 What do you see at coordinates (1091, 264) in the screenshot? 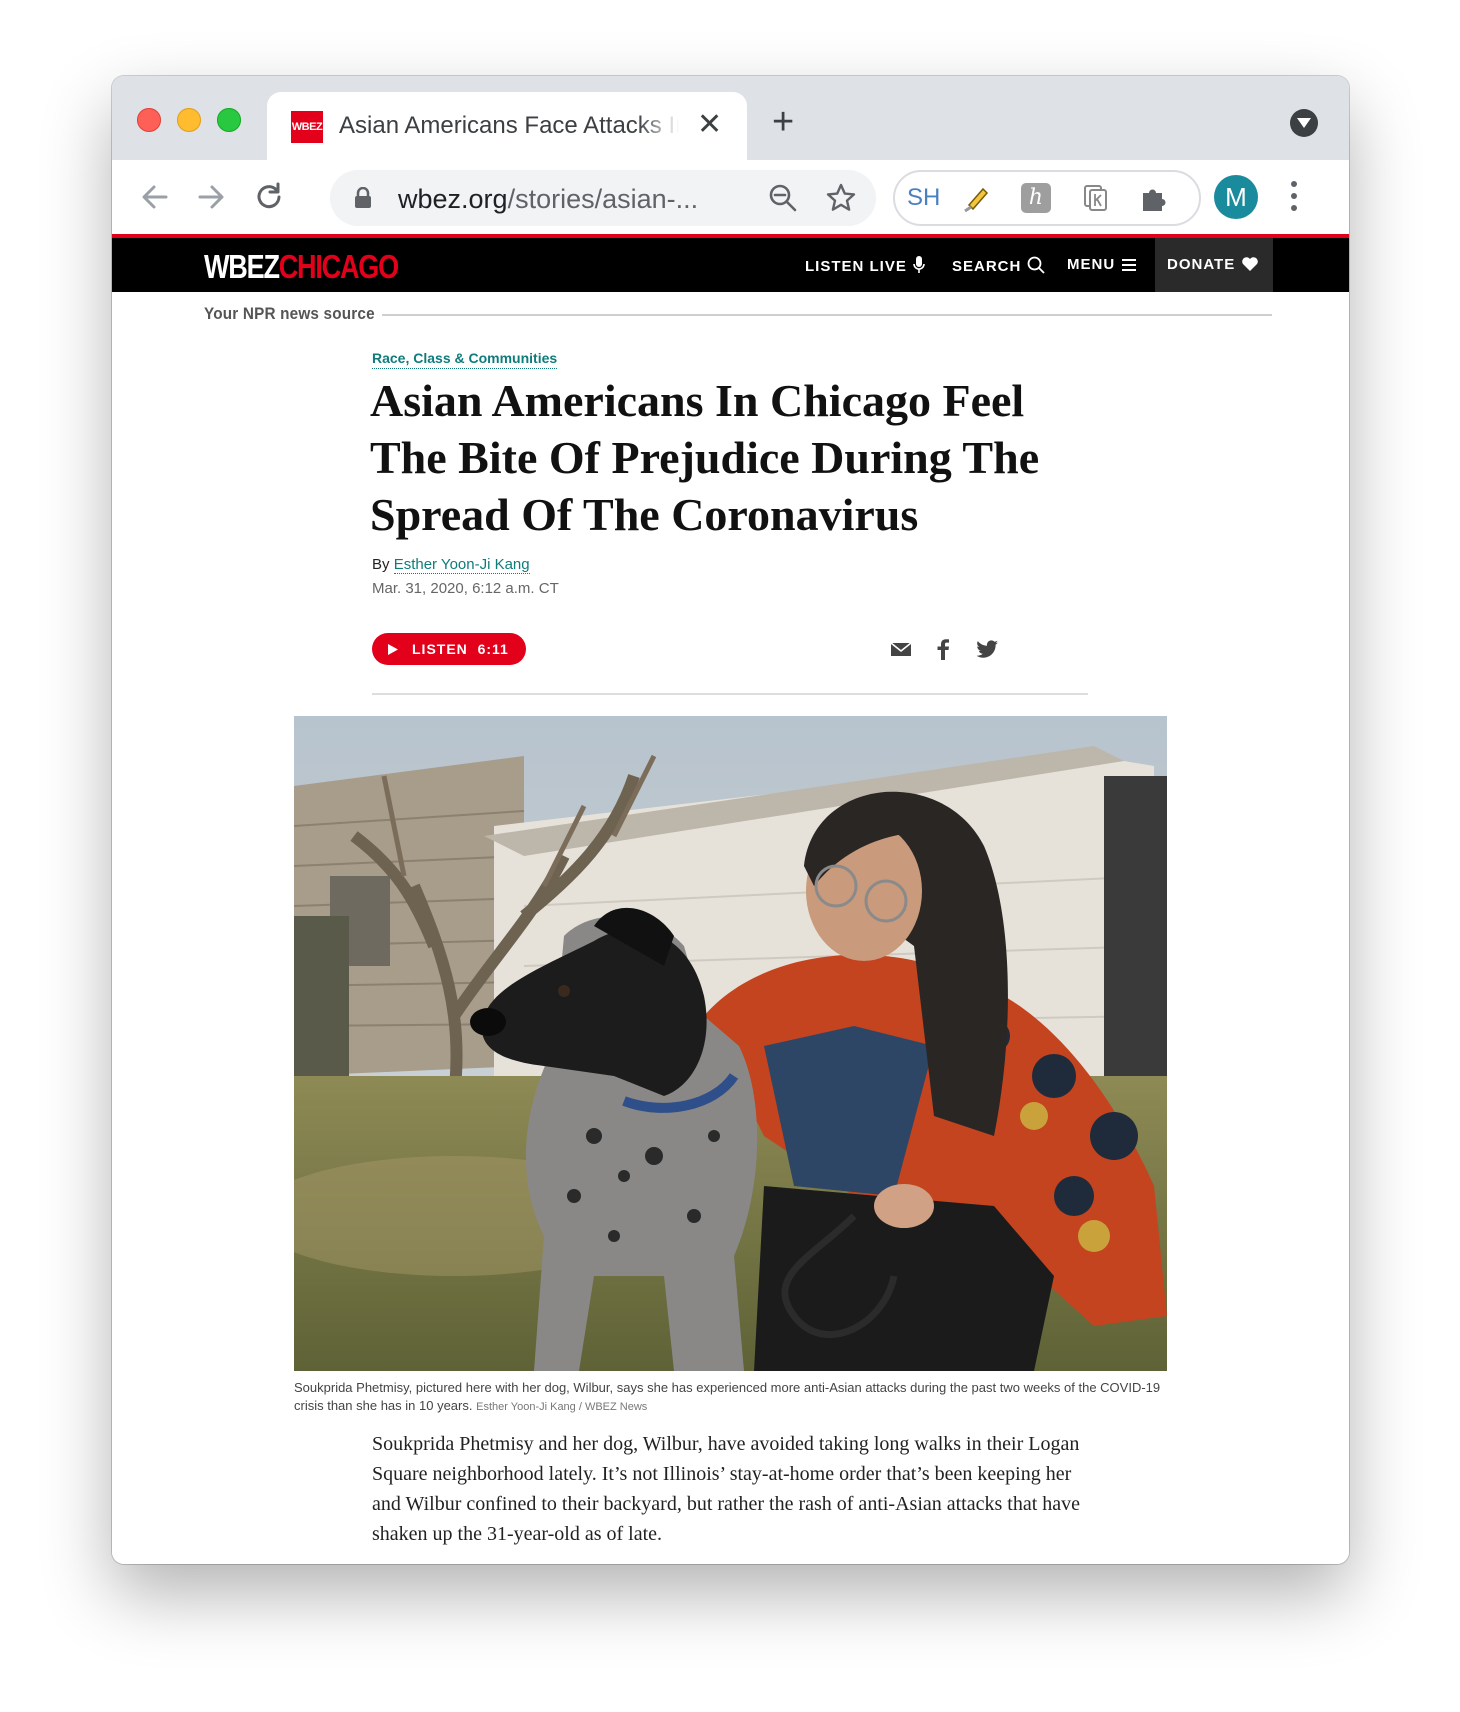
I see `menu-label: MENU` at bounding box center [1091, 264].